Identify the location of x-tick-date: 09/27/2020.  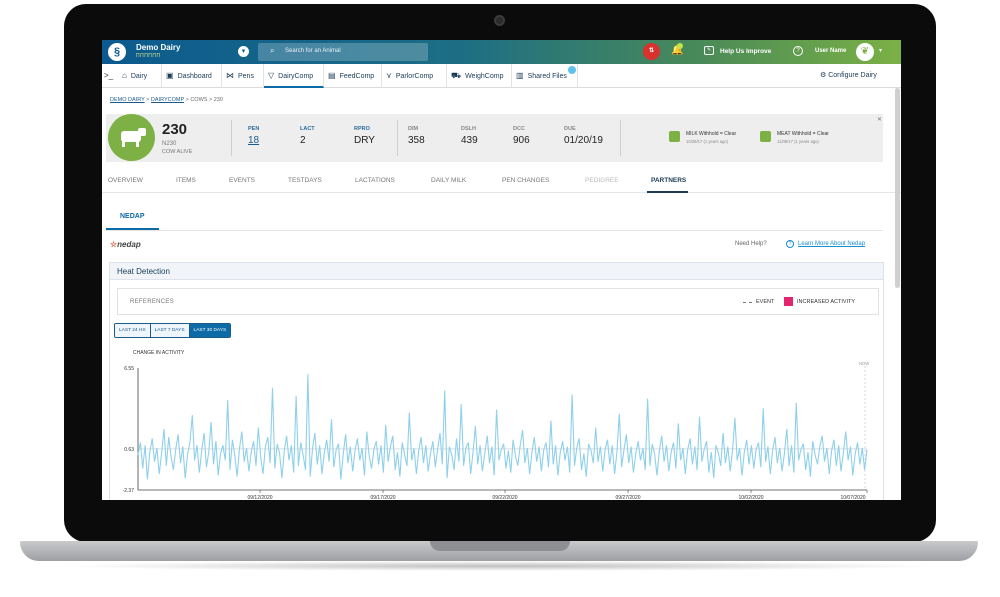
(627, 497).